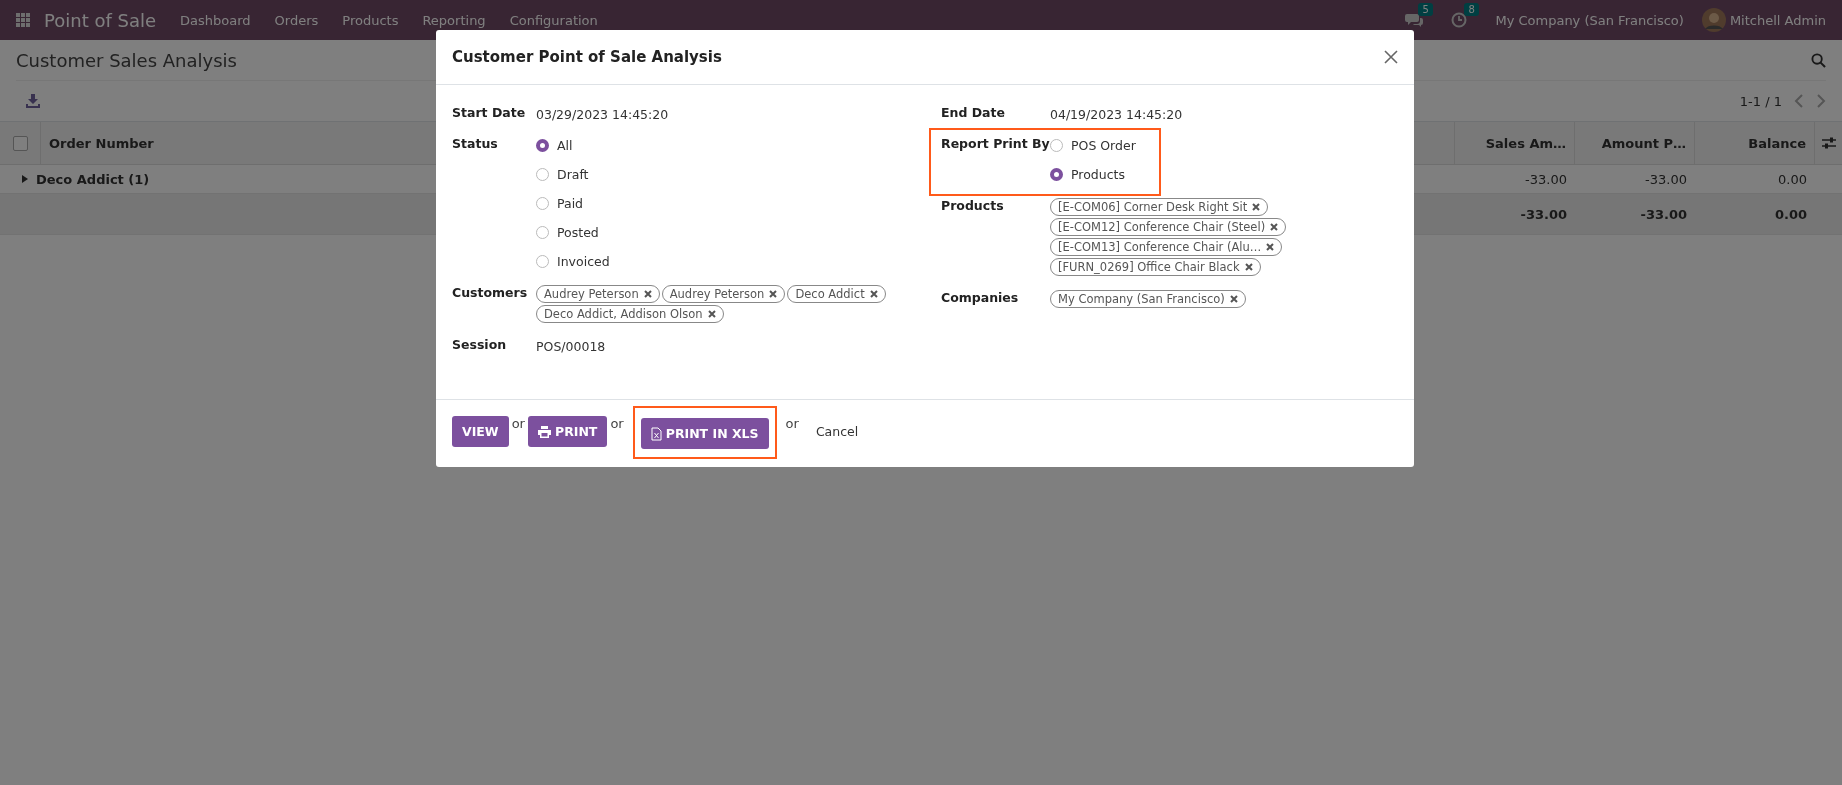 Image resolution: width=1842 pixels, height=785 pixels. What do you see at coordinates (1818, 60) in the screenshot?
I see `search-icon` at bounding box center [1818, 60].